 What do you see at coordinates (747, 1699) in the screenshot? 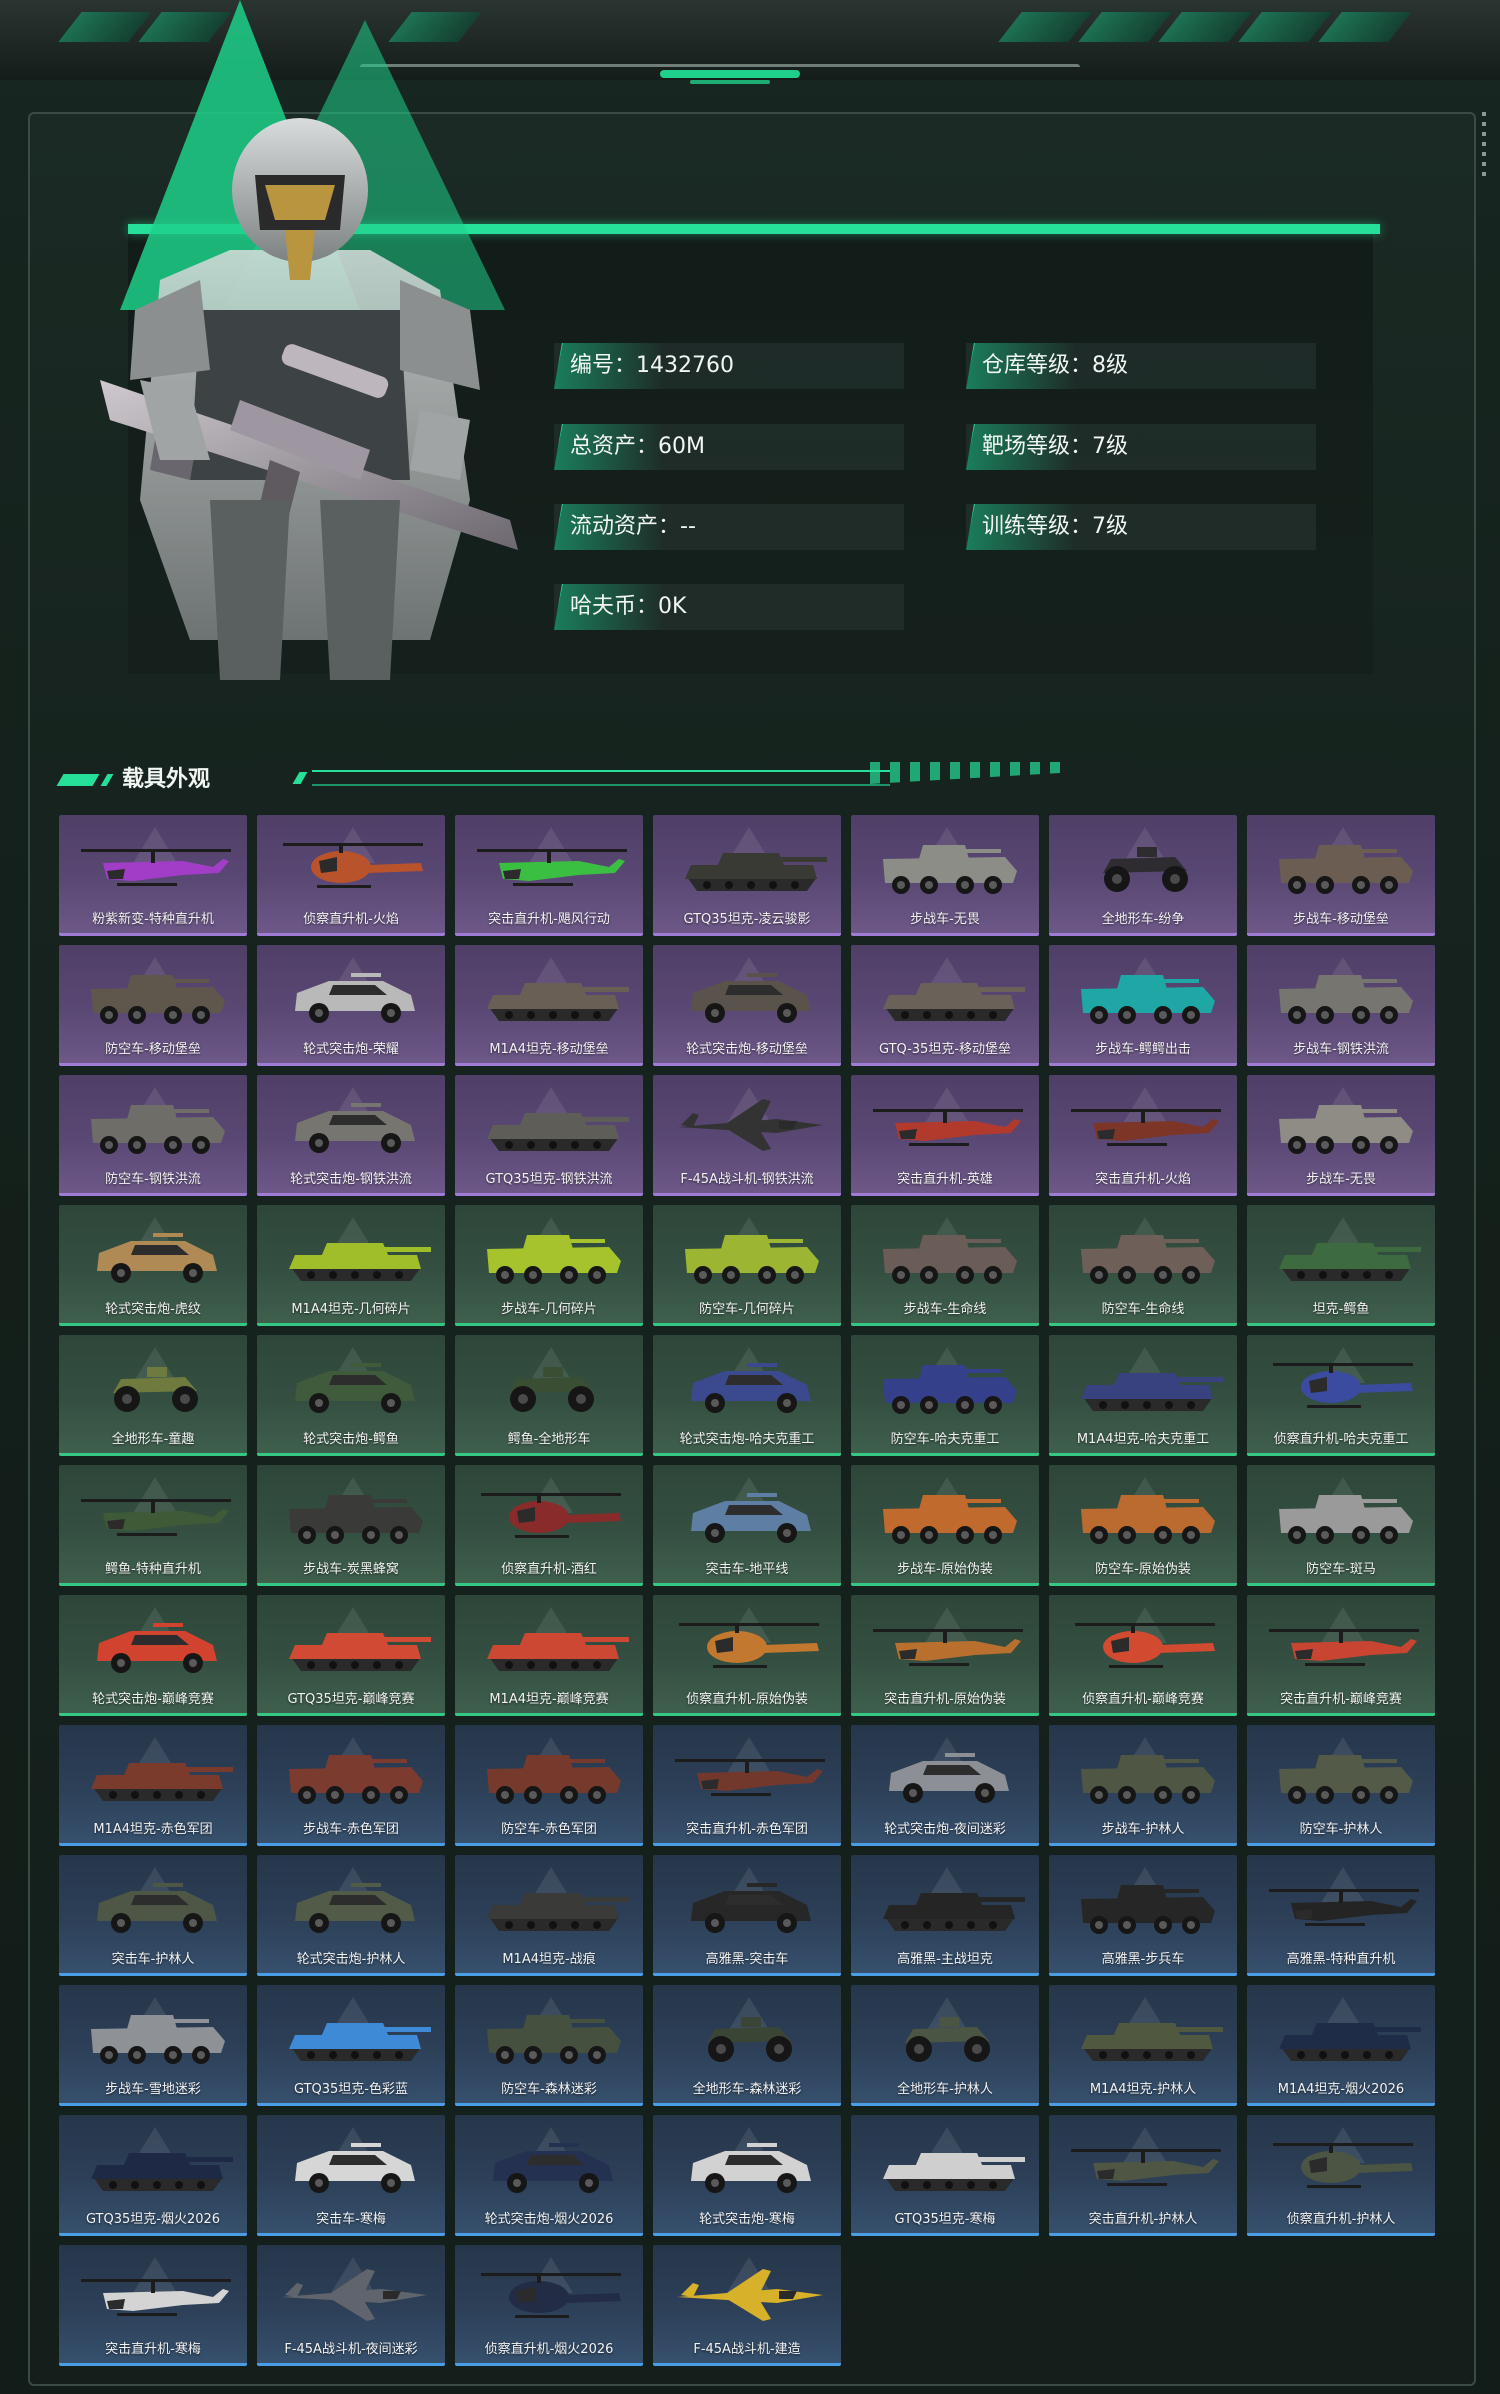
I see `vehicle-skin-name: 侦察直升机-原始伪装` at bounding box center [747, 1699].